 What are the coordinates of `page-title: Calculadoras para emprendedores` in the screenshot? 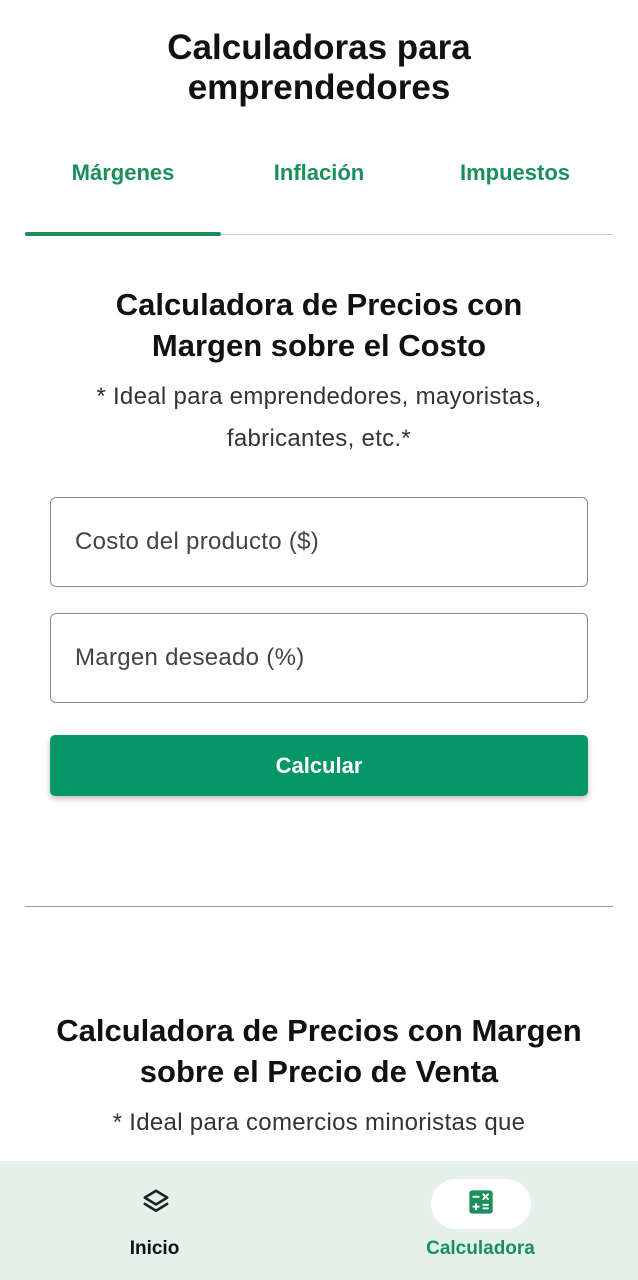 It's located at (319, 67).